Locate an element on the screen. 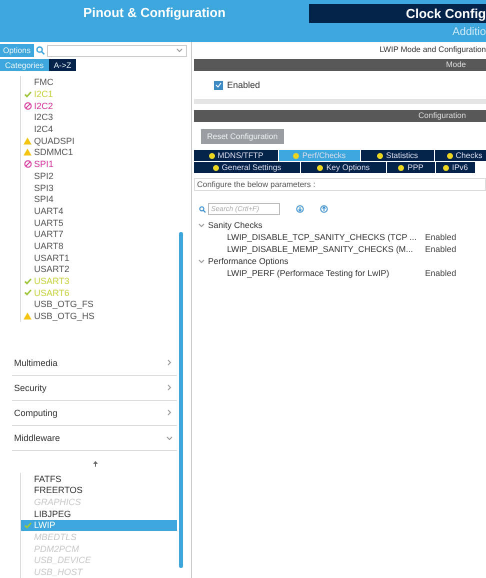 Image resolution: width=486 pixels, height=578 pixels. peripheral-item: USART2 is located at coordinates (99, 269).